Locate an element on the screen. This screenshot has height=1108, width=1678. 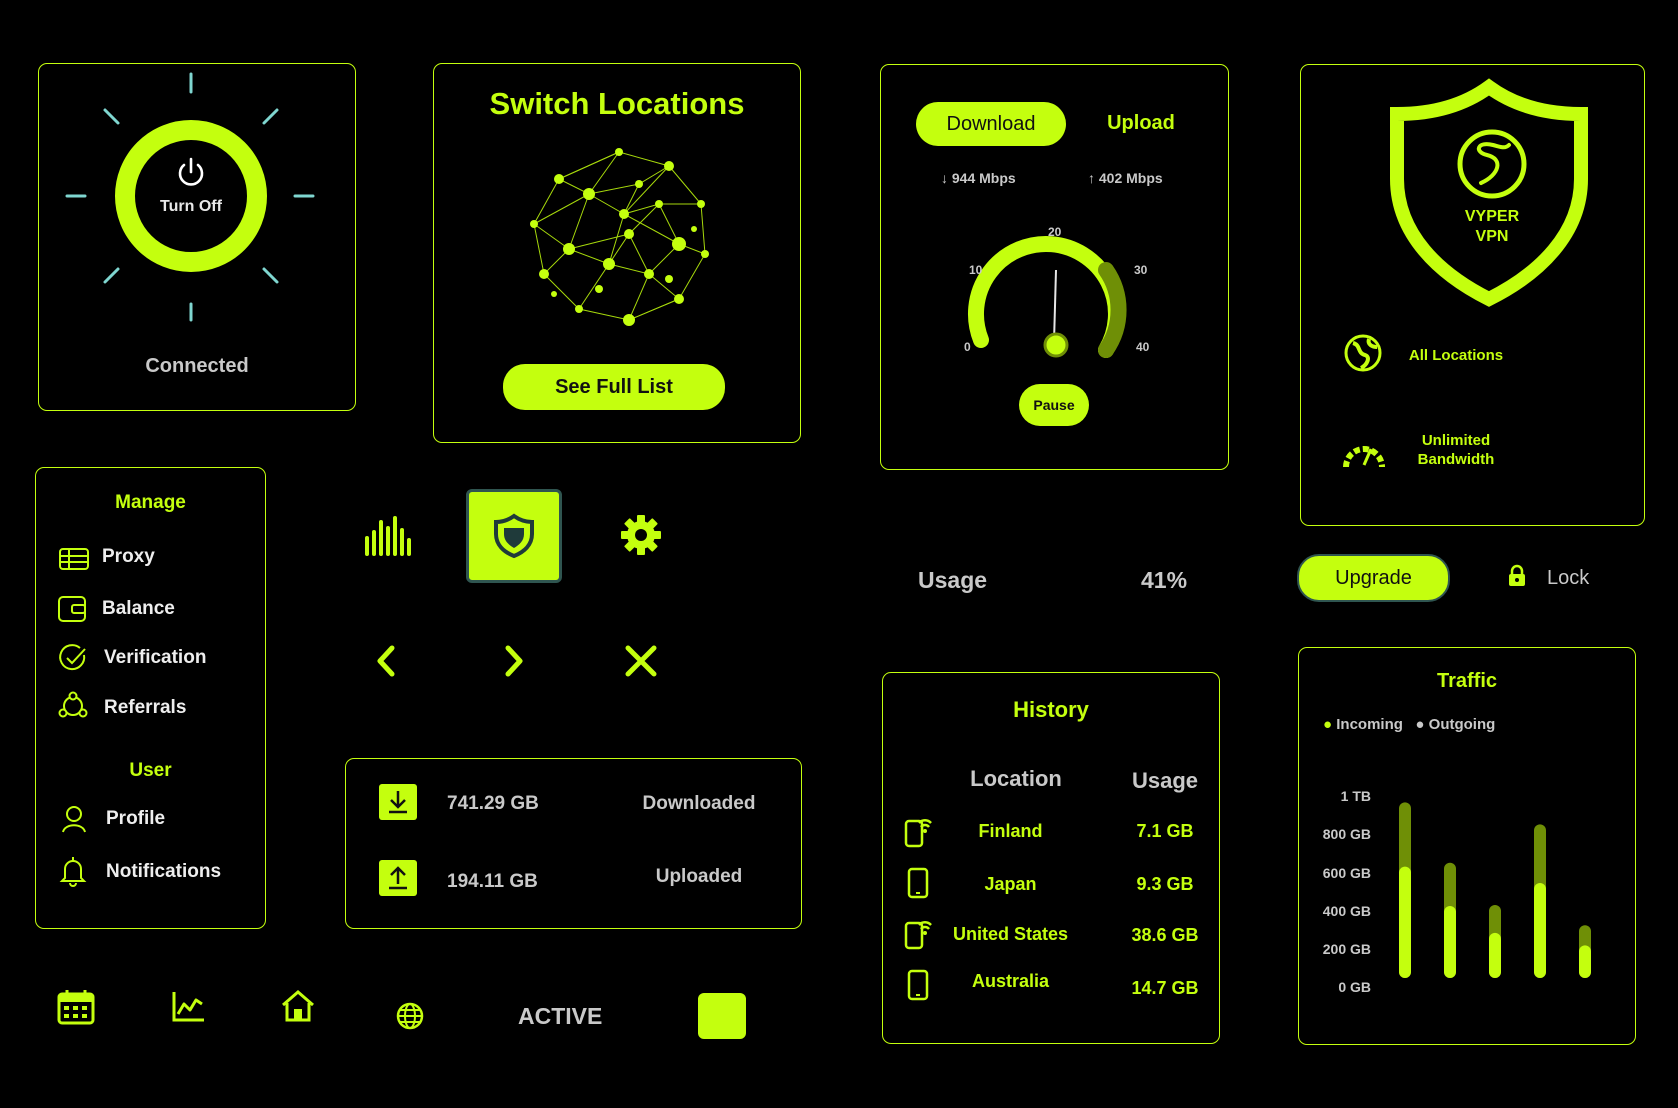
y-tick-label: 600 GB is located at coordinates (1346, 873).